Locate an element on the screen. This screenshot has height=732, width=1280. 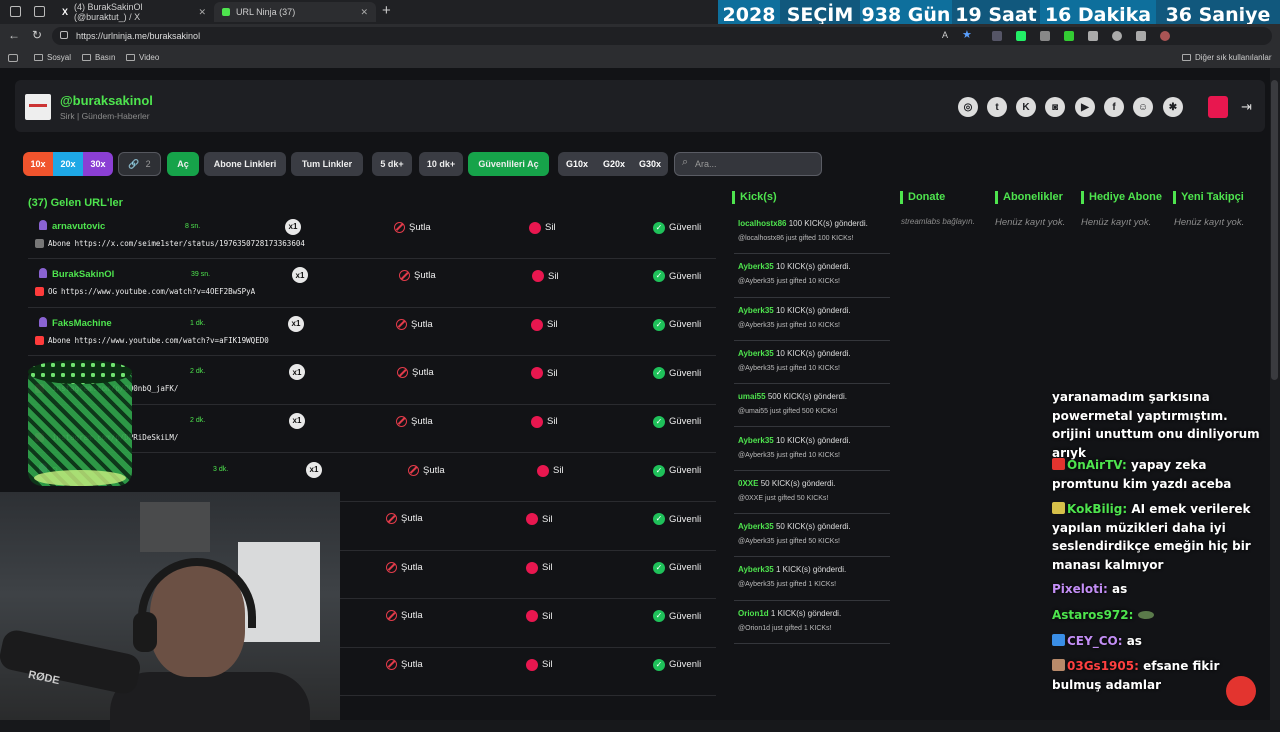
scrollbar-thumb is located at coordinates (1274, 230).